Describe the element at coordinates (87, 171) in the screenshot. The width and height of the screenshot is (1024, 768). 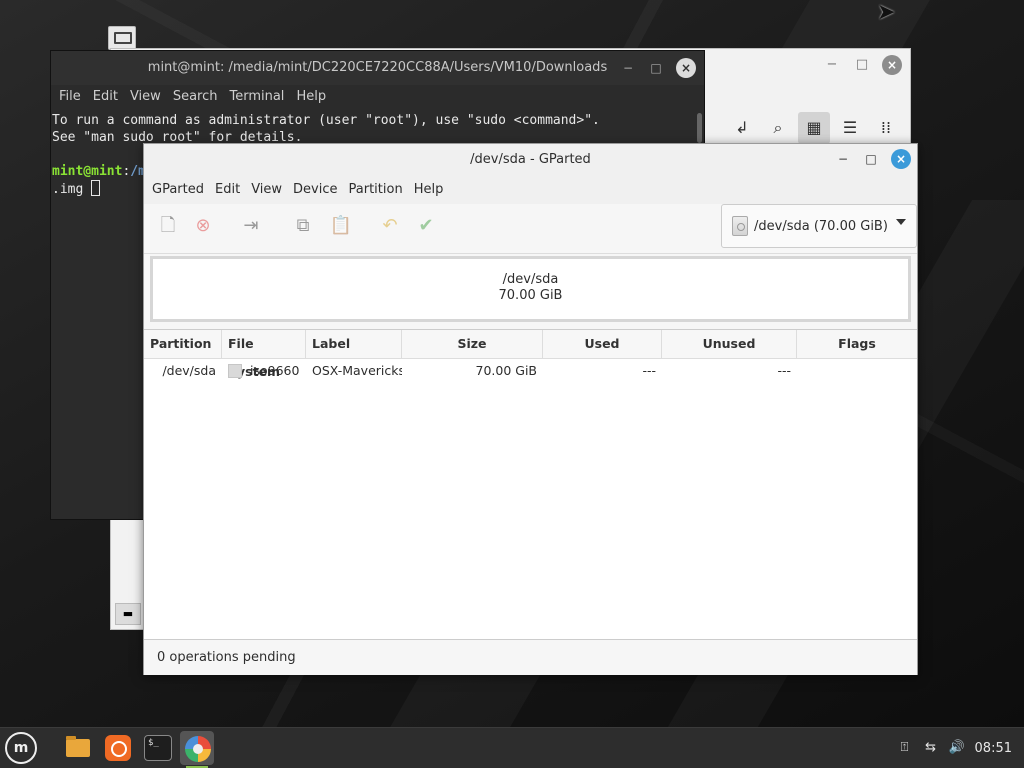
I see `prompt-user: mint@mint` at that location.